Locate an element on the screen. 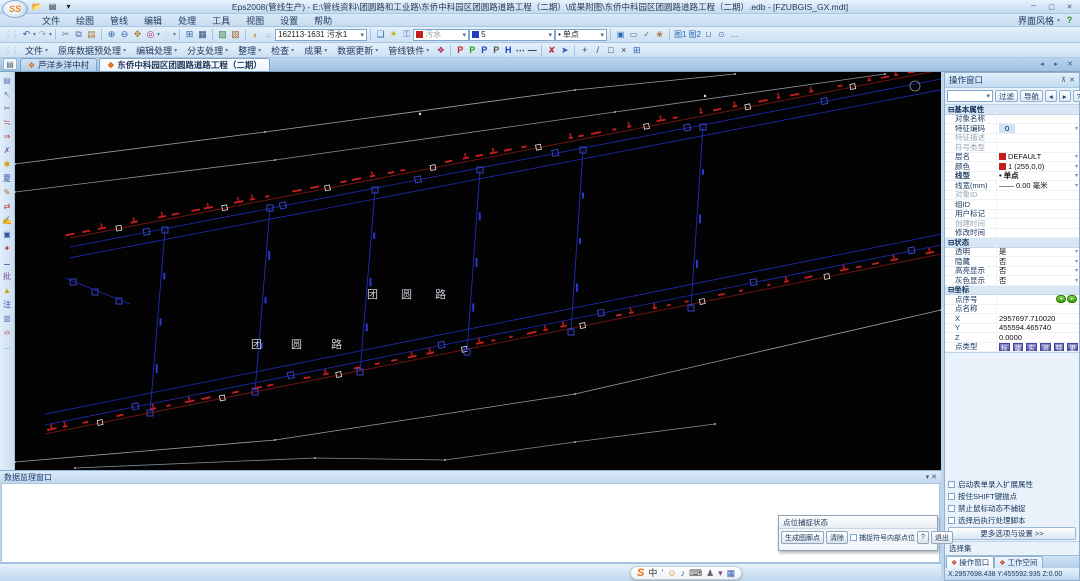 This screenshot has width=1080, height=581. pipeline-menu-1: 原库数据预处理 ▾ is located at coordinates (92, 50).